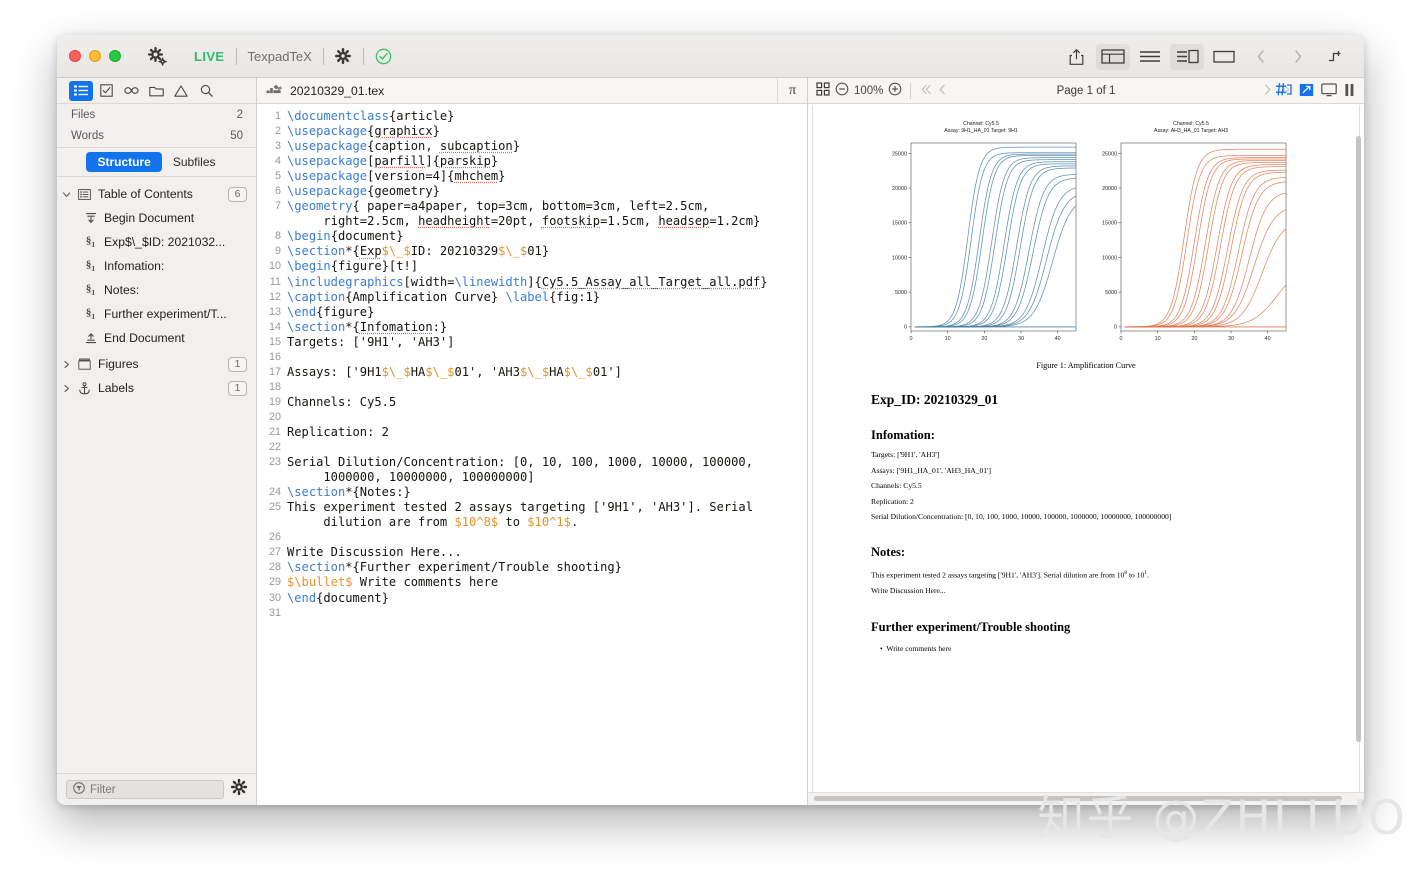 Image resolution: width=1421 pixels, height=874 pixels. What do you see at coordinates (547, 342) in the screenshot?
I see `line-source: Targets: ['9H1', 'AH3']` at bounding box center [547, 342].